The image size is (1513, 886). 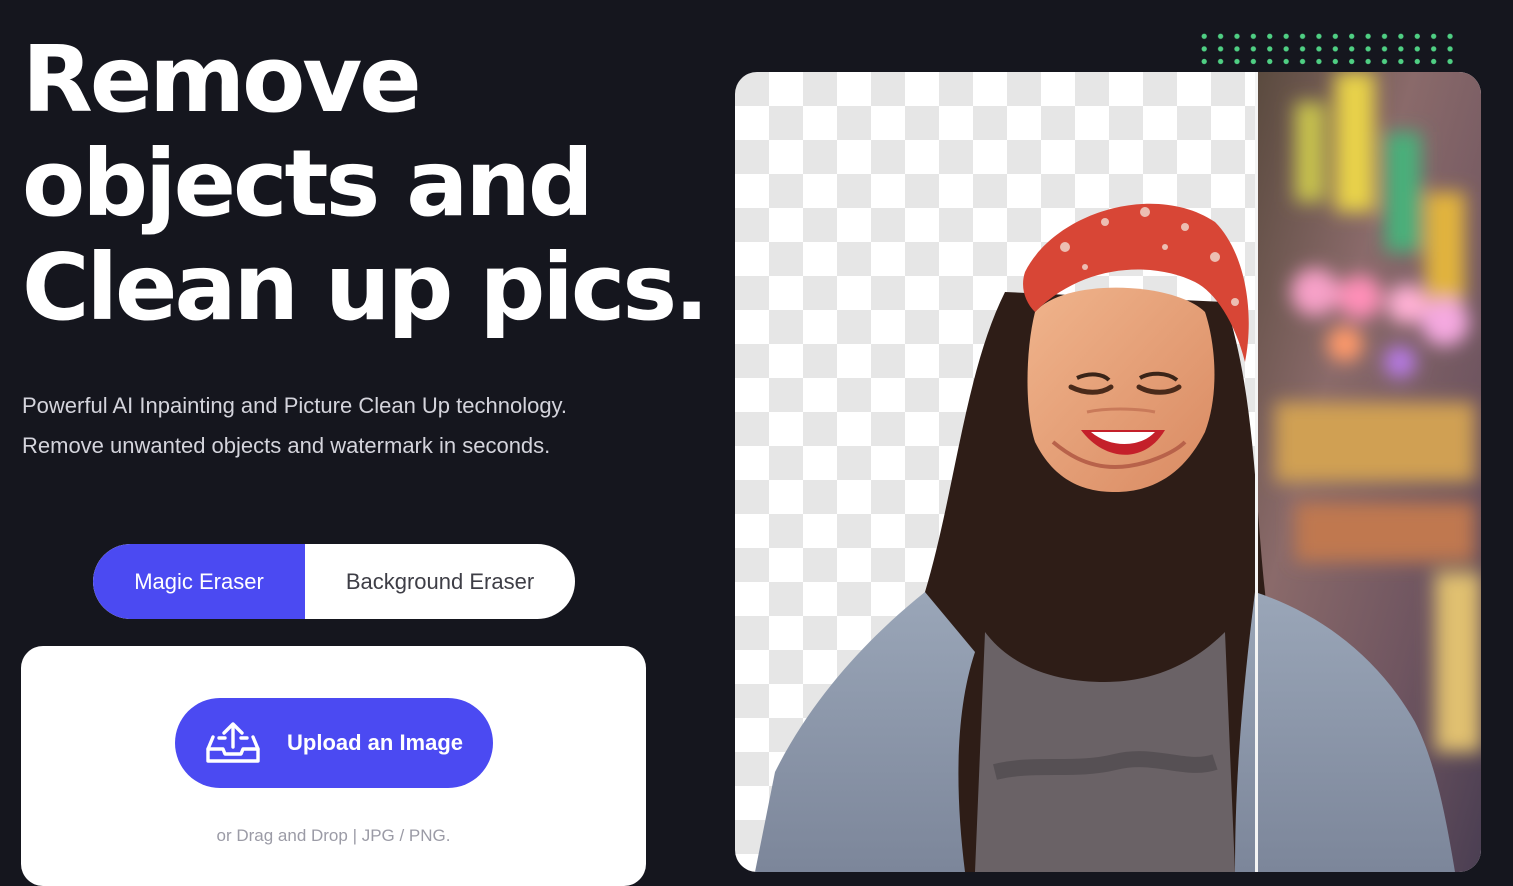 I want to click on hero-title-line-2: objects and, so click(x=308, y=183).